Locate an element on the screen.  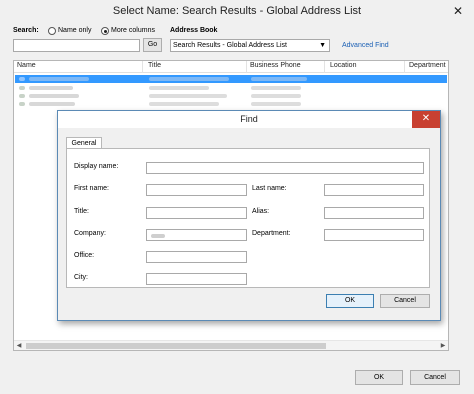
address-book-select: Search Results - Global Address List ▼ is located at coordinates (250, 45).